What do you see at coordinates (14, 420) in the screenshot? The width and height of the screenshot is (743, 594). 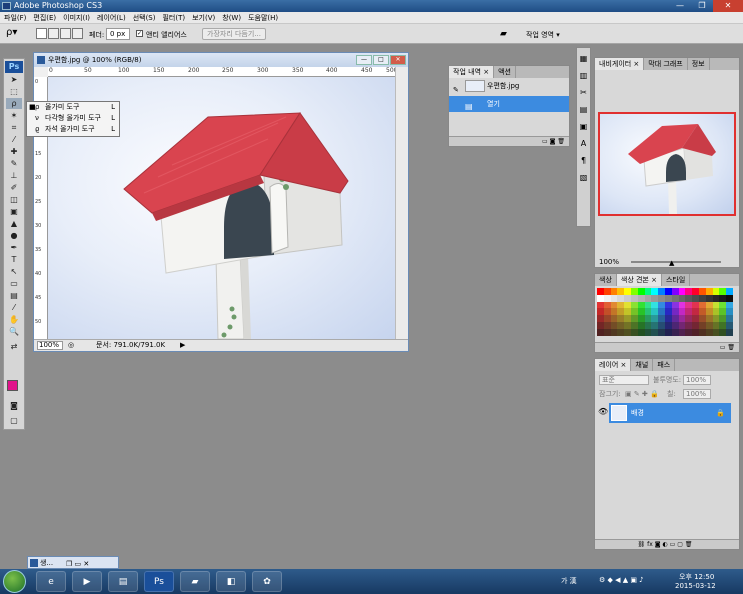 I see `screen-mode-icon: ▢` at bounding box center [14, 420].